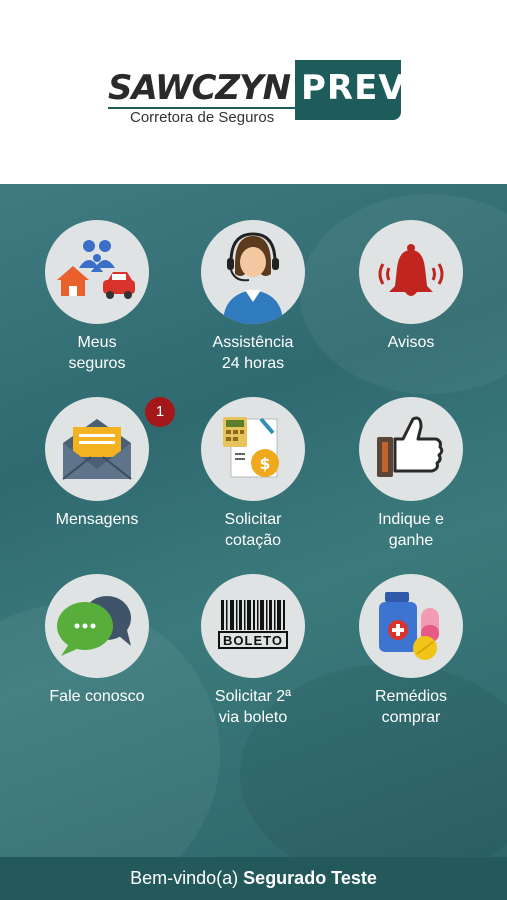  I want to click on welcome-footer: Bem-vindo(a) Segurado Teste, so click(253, 878).